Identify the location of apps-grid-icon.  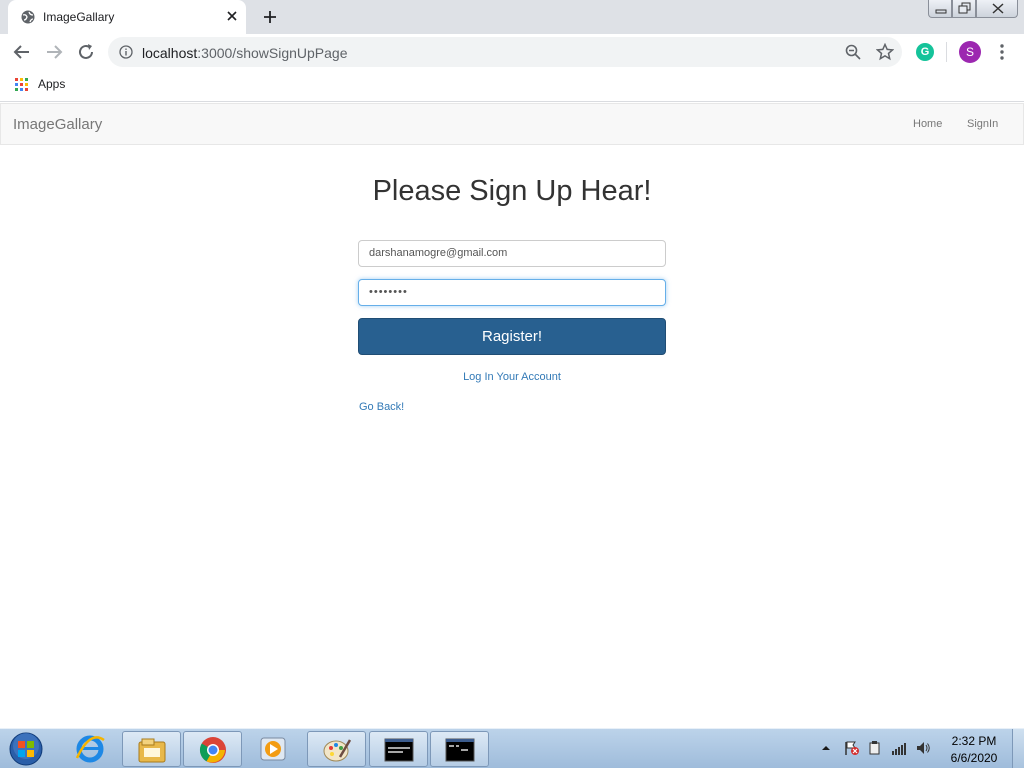
(21, 84).